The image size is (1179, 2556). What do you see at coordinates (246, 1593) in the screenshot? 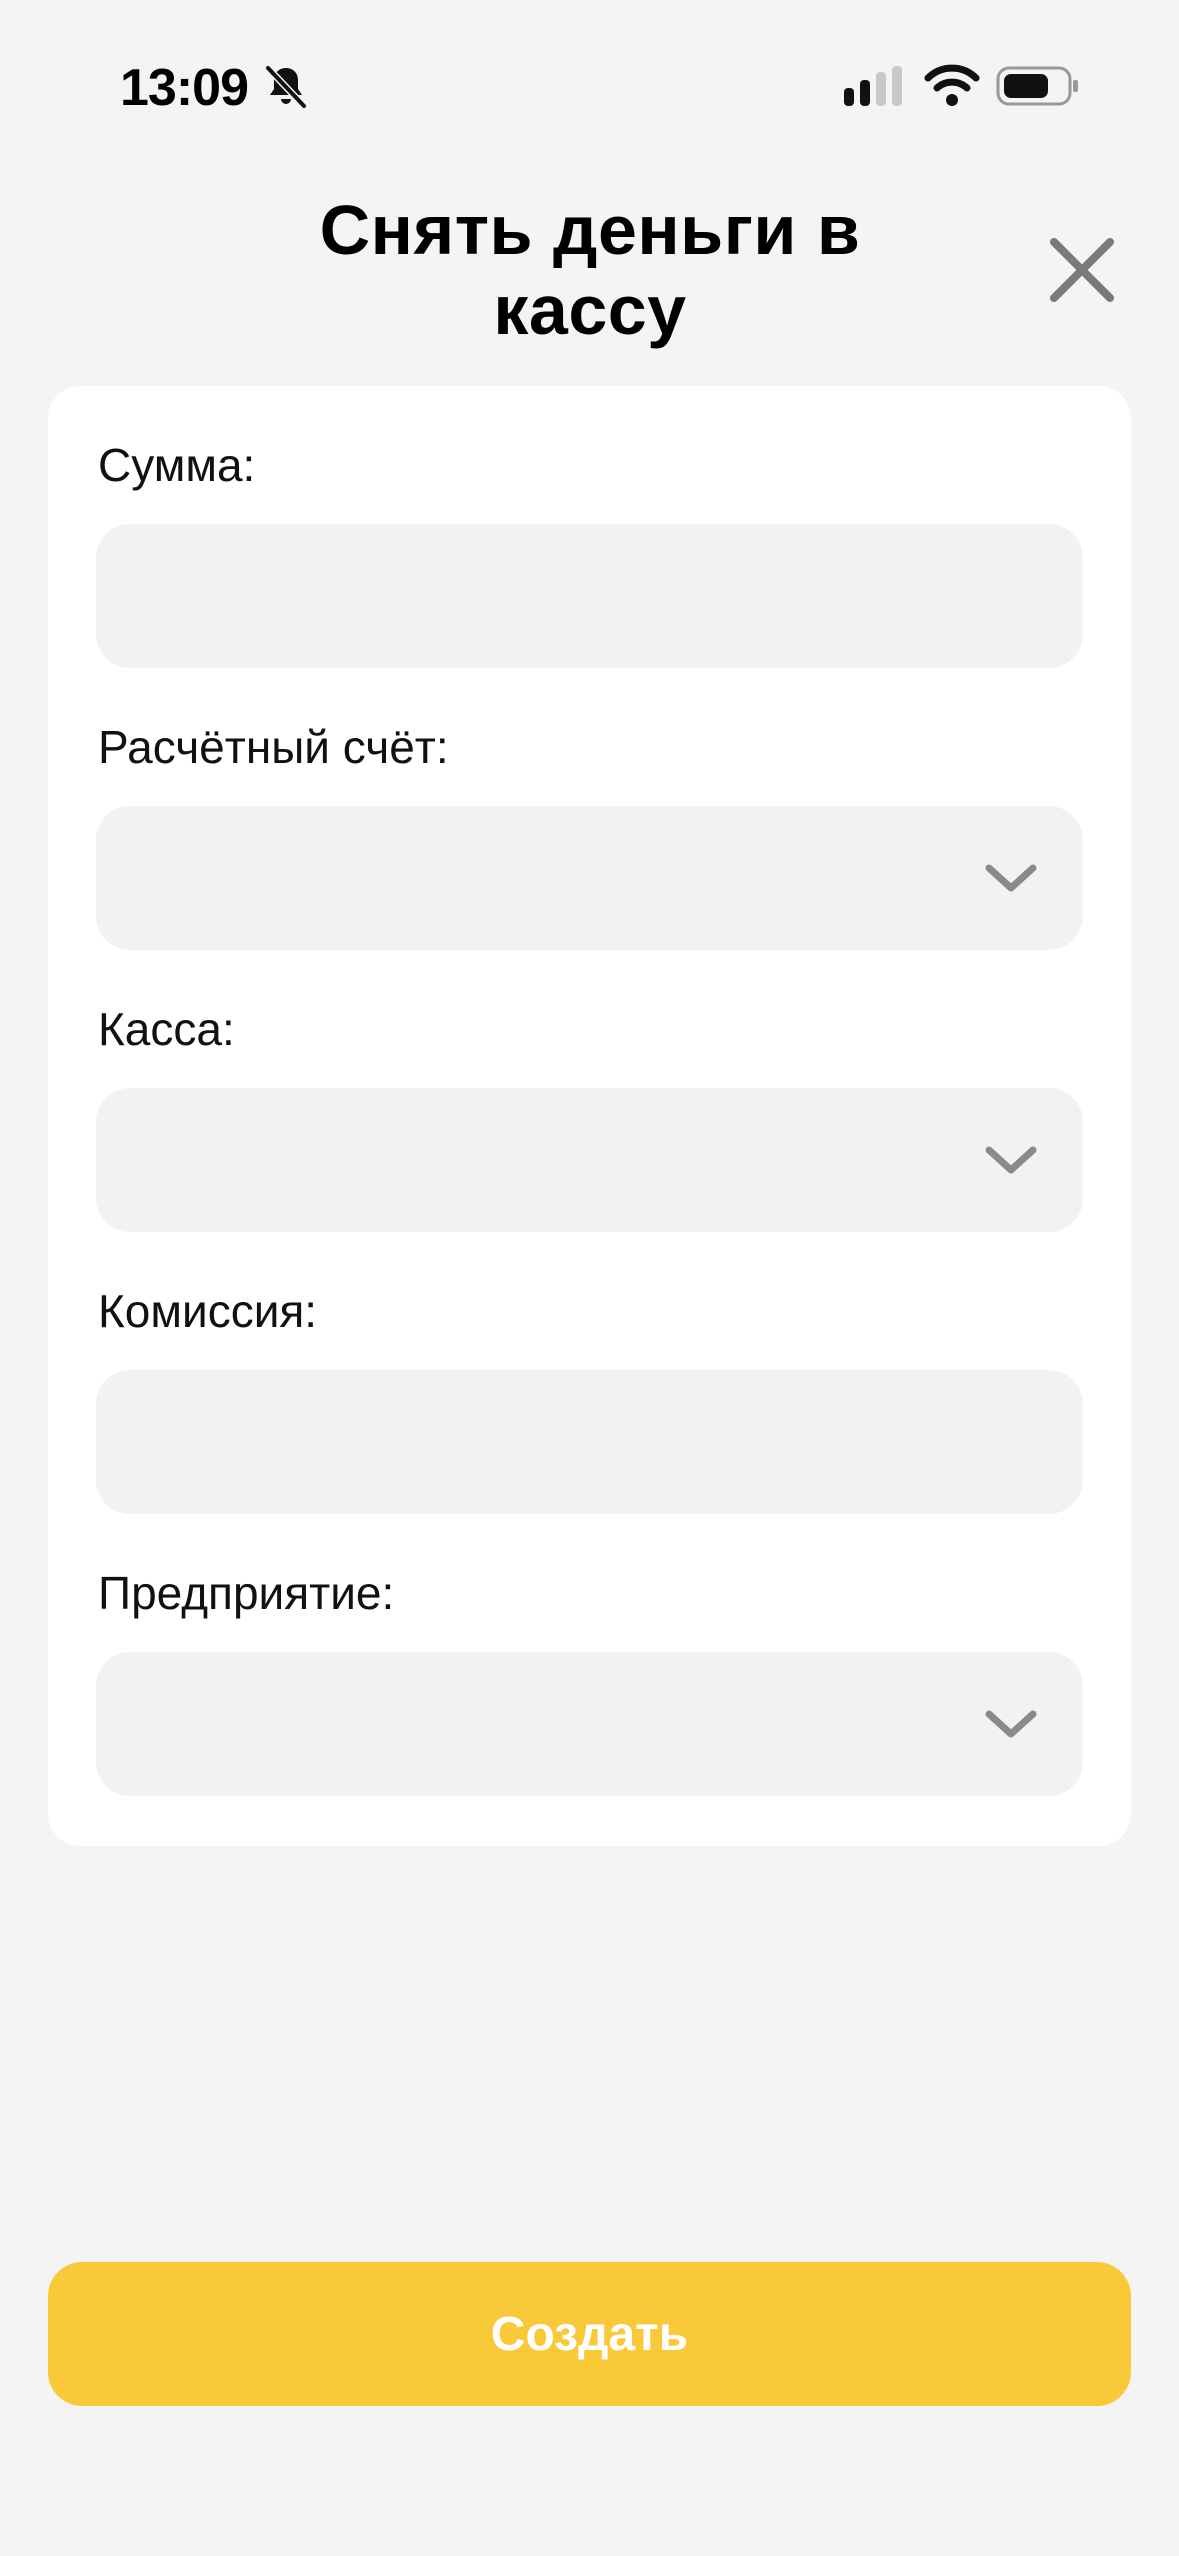
I see `enterprise-label: Предприятие:` at bounding box center [246, 1593].